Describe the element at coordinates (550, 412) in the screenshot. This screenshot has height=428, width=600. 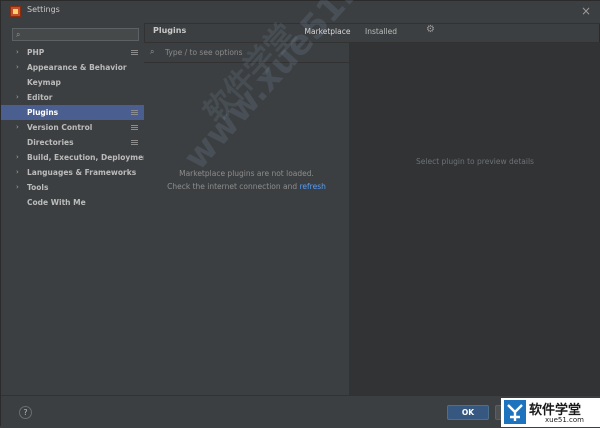
I see `watermark-logo: 软件学堂 xue51.com` at that location.